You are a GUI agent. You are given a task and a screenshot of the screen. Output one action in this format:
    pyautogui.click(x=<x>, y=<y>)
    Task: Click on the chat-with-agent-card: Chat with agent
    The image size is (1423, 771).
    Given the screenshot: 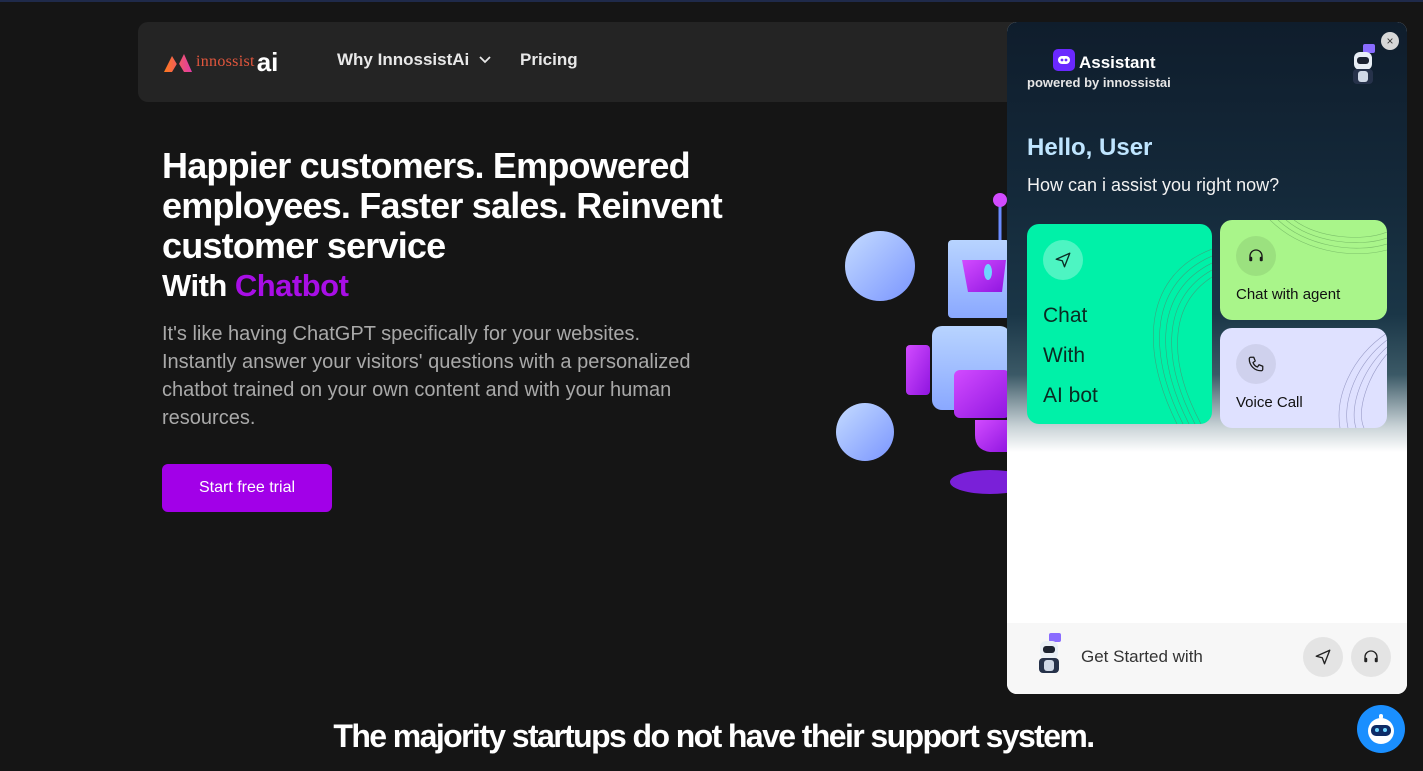 What is the action you would take?
    pyautogui.click(x=1303, y=270)
    